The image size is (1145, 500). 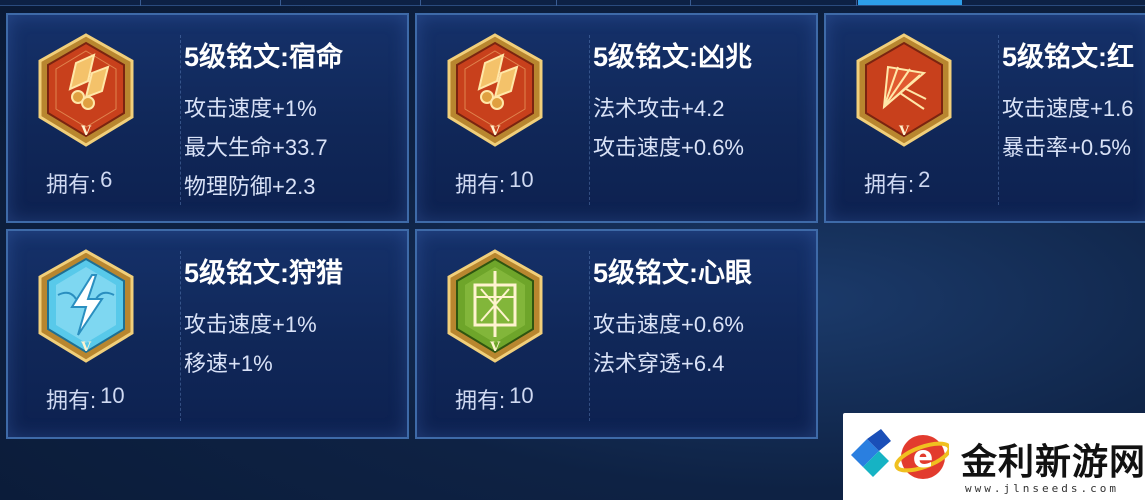 I want to click on rune-title: 5级铭文:狩猎, so click(x=264, y=273).